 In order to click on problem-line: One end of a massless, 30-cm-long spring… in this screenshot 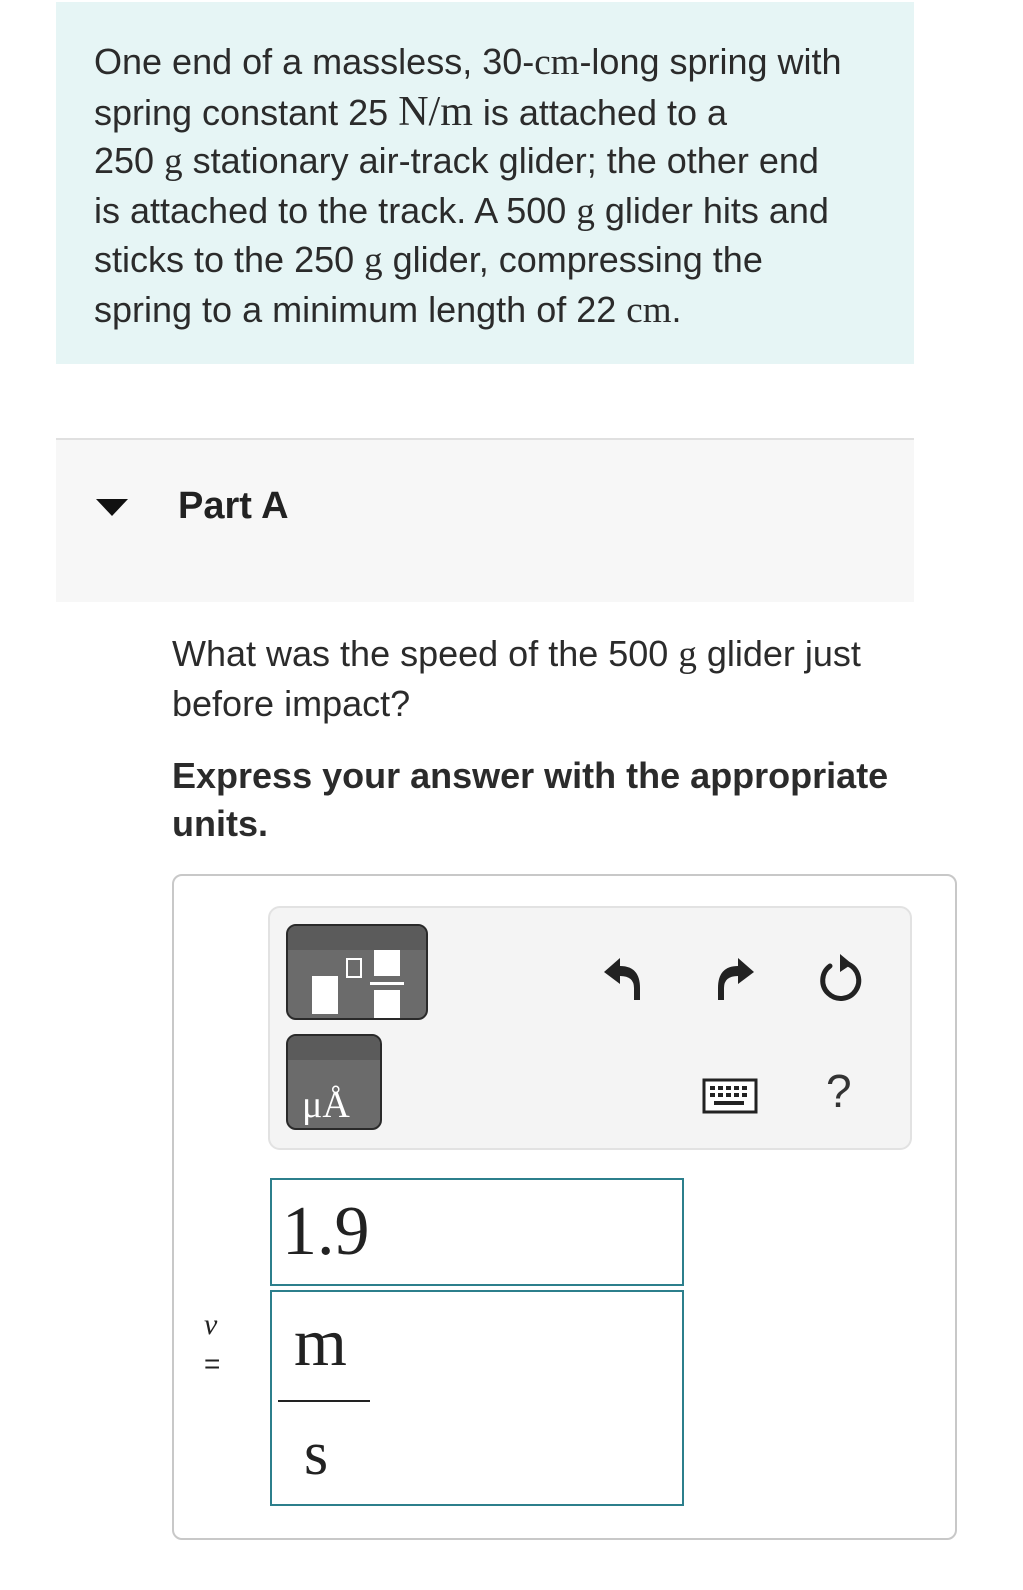, I will do `click(468, 62)`.